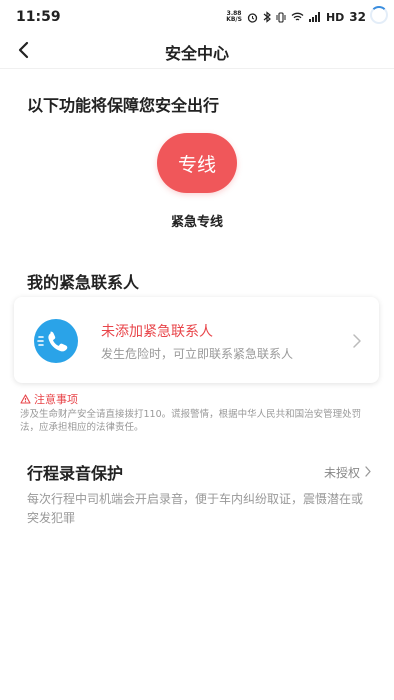 The image size is (394, 700). I want to click on network-speed: 3.88 KB/S, so click(234, 17).